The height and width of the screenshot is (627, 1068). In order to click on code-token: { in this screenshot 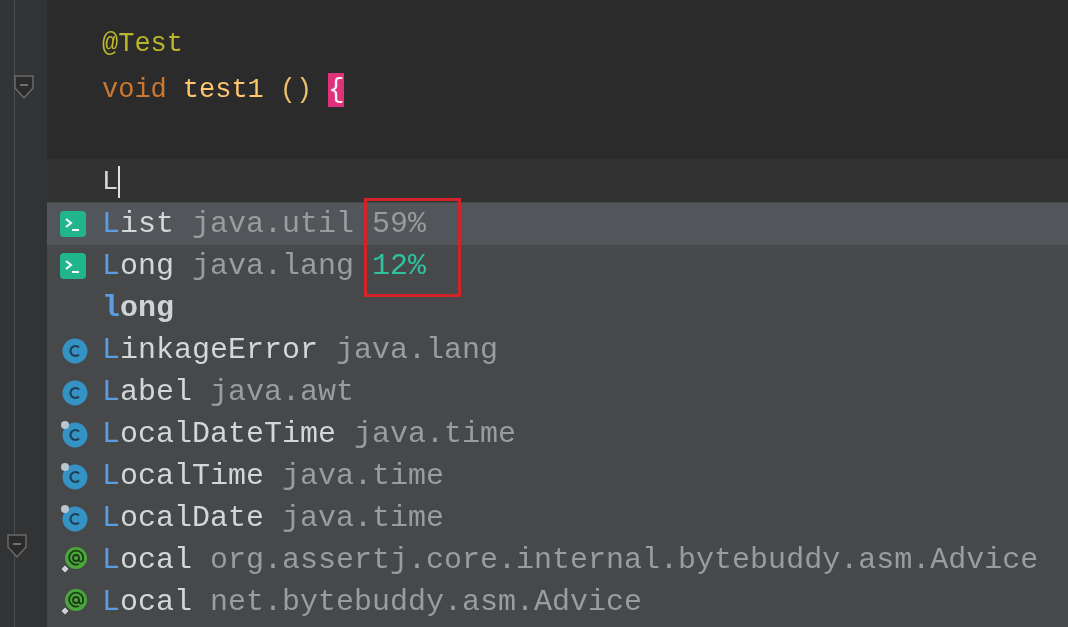, I will do `click(336, 90)`.